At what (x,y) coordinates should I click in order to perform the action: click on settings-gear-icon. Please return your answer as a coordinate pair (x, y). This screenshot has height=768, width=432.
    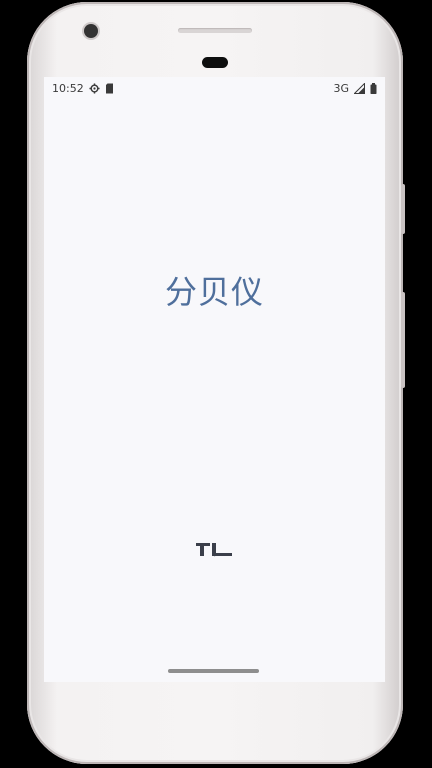
    Looking at the image, I should click on (94, 88).